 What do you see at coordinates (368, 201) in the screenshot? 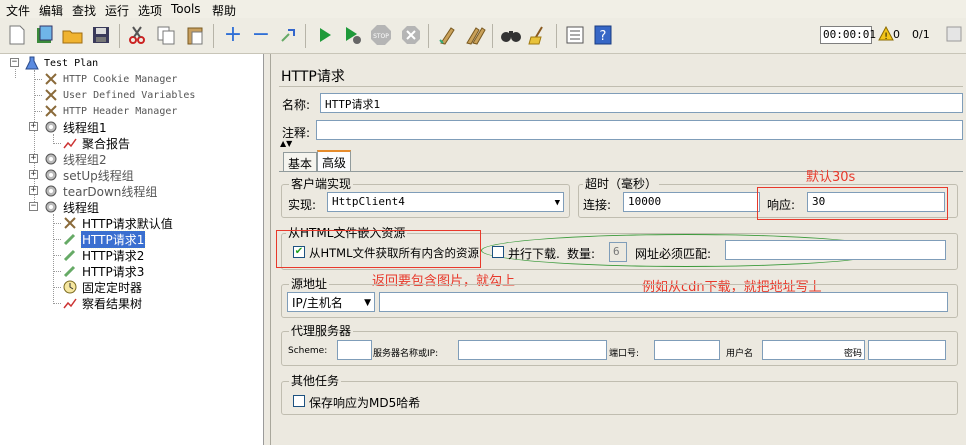
I see `implementation-selected-value: HttpClient4` at bounding box center [368, 201].